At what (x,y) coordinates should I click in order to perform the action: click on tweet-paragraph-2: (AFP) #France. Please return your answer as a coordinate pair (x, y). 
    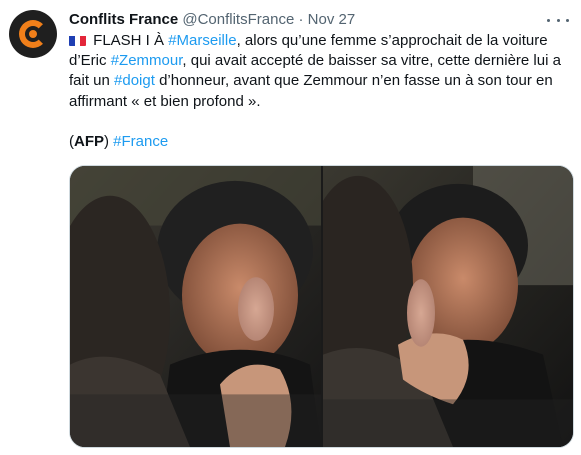
    Looking at the image, I should click on (320, 142).